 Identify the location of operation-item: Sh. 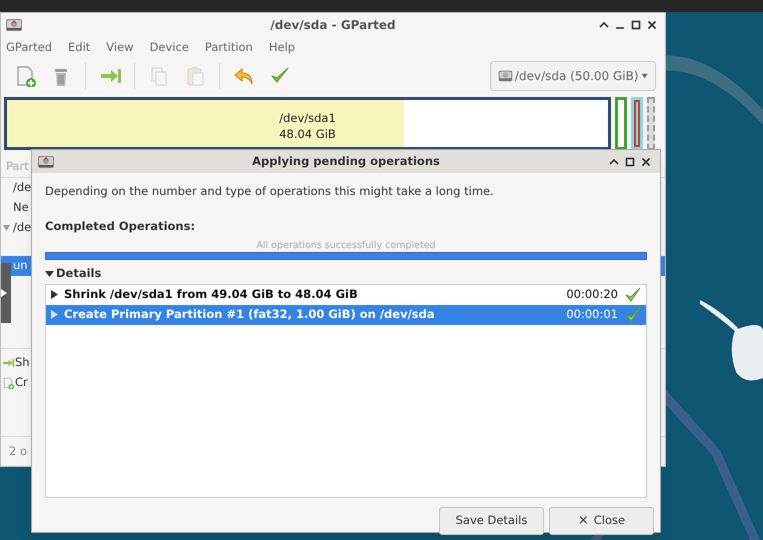
(22, 363).